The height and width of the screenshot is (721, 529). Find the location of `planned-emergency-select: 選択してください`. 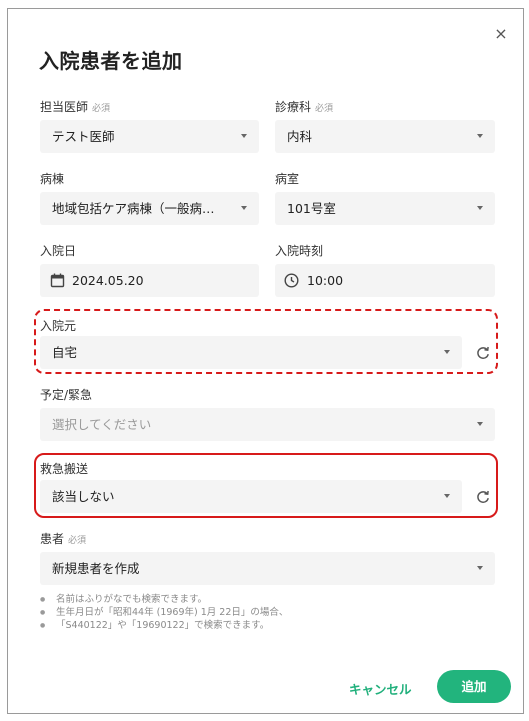

planned-emergency-select: 選択してください is located at coordinates (267, 424).